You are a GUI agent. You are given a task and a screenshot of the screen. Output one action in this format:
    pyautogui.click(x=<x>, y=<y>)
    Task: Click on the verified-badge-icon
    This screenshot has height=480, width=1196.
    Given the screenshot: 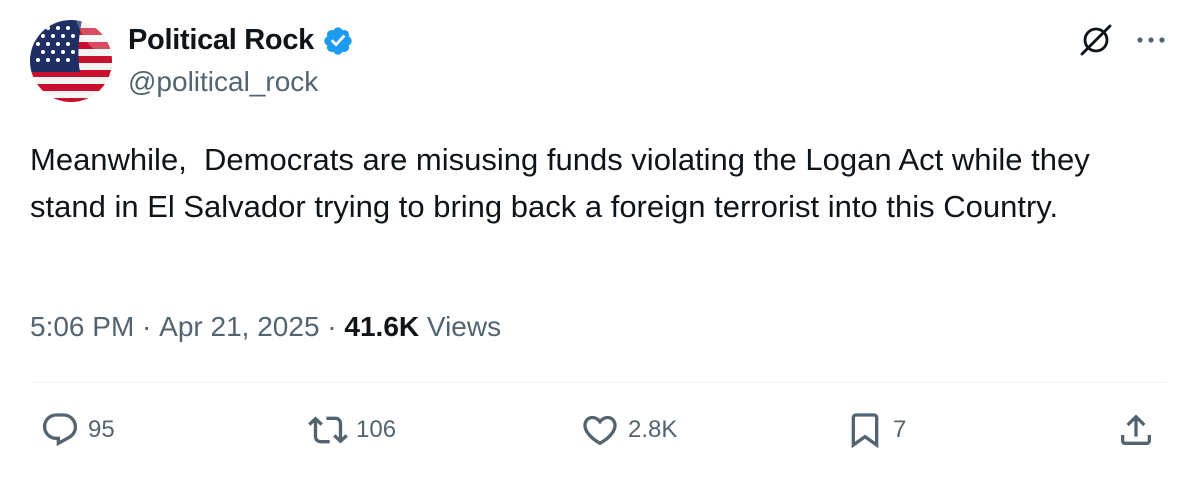 What is the action you would take?
    pyautogui.click(x=338, y=41)
    